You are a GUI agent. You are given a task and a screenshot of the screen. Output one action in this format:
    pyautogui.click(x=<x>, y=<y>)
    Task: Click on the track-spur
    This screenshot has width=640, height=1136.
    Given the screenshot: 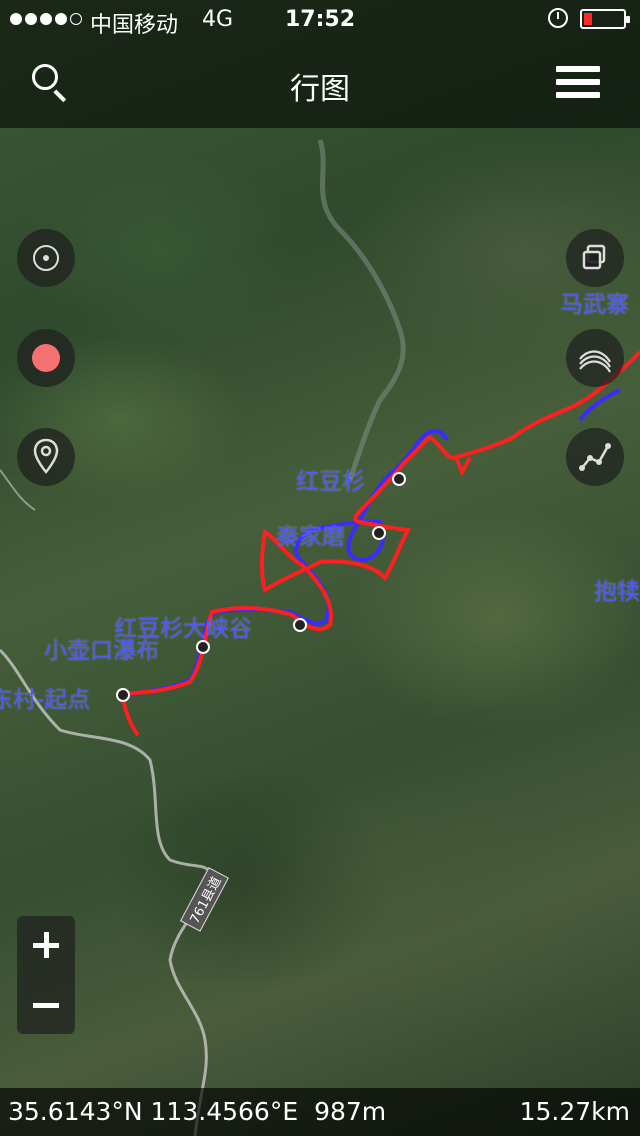 What is the action you would take?
    pyautogui.click(x=462, y=465)
    